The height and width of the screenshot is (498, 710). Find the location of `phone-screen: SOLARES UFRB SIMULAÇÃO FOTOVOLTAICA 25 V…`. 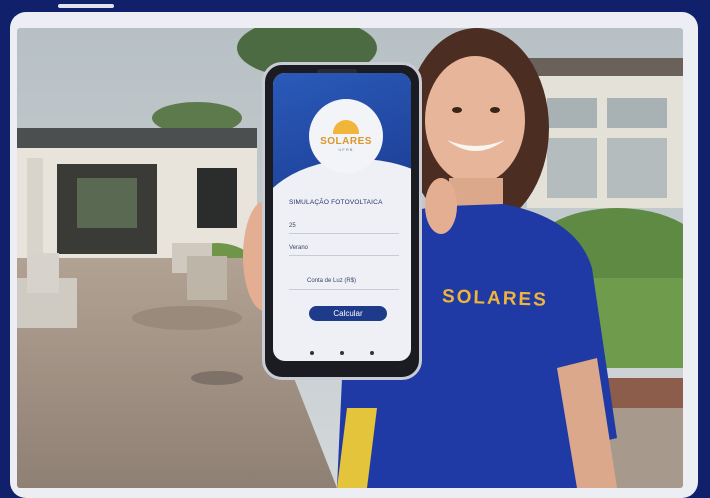

phone-screen: SOLARES UFRB SIMULAÇÃO FOTOVOLTAICA 25 V… is located at coordinates (342, 217).